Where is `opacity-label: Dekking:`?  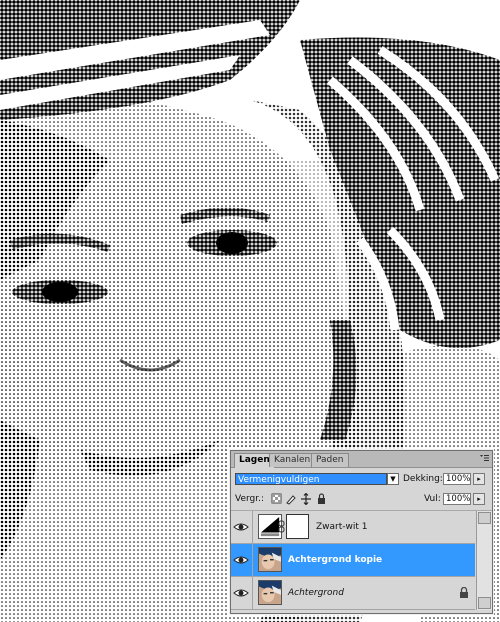 opacity-label: Dekking: is located at coordinates (423, 479).